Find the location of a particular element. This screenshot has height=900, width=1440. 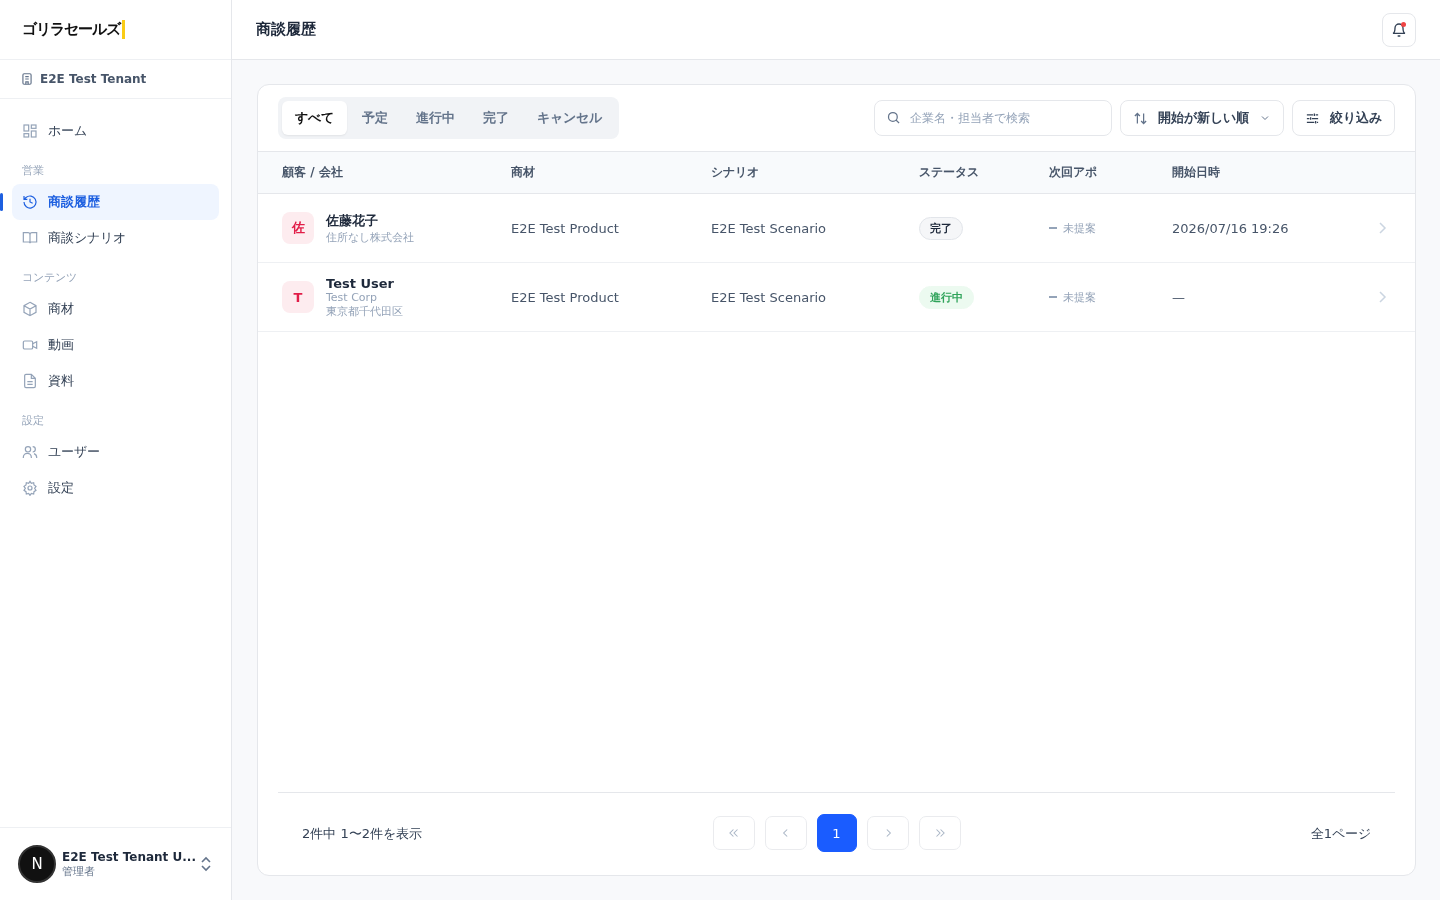

nav-item: 動画 is located at coordinates (115, 345).